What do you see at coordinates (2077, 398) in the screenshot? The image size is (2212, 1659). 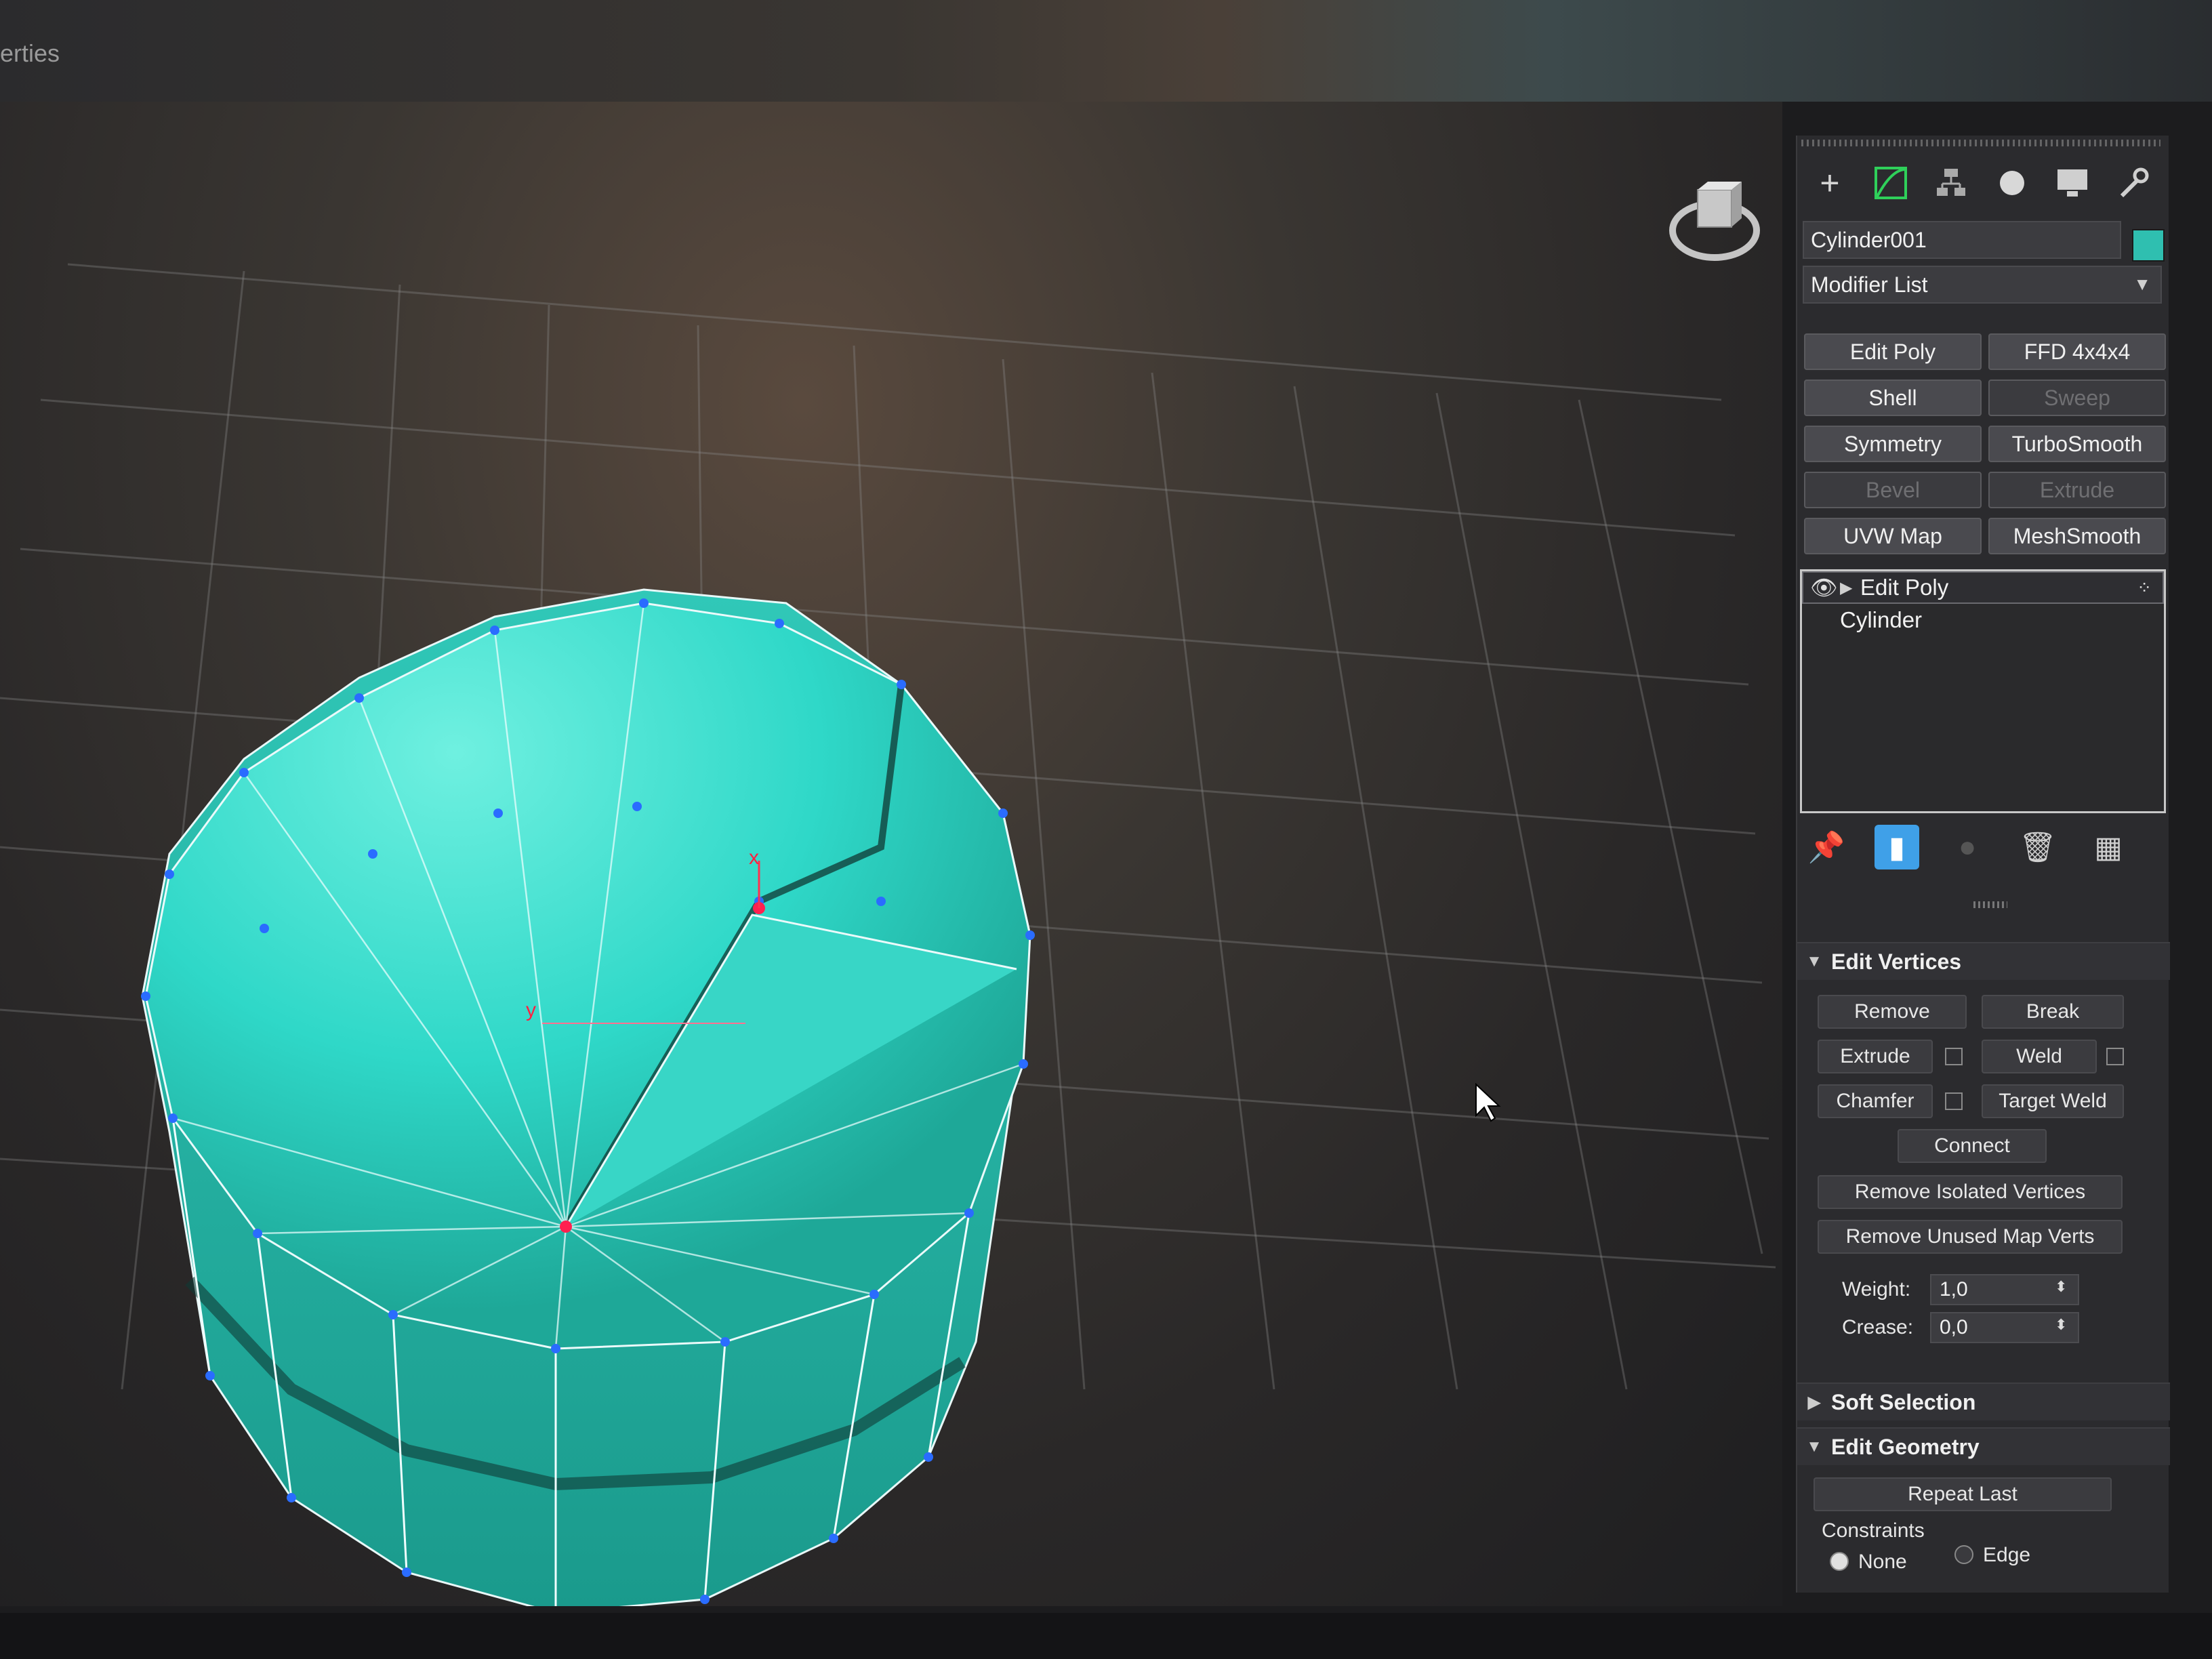 I see `sweep-button: Sweep` at bounding box center [2077, 398].